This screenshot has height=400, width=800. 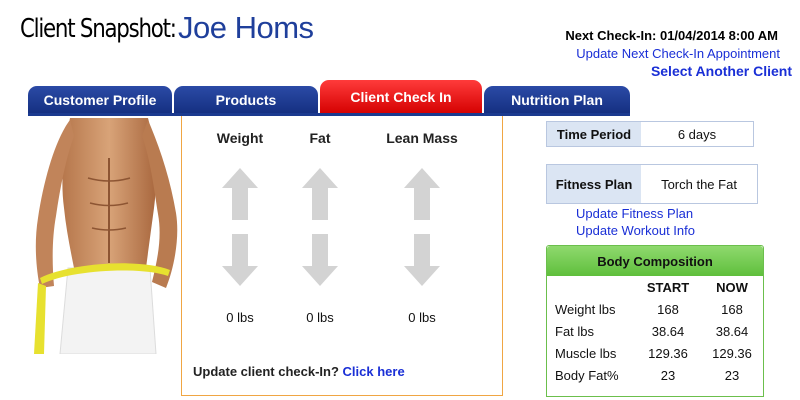 I want to click on update-checkin-link: Click here, so click(x=374, y=371).